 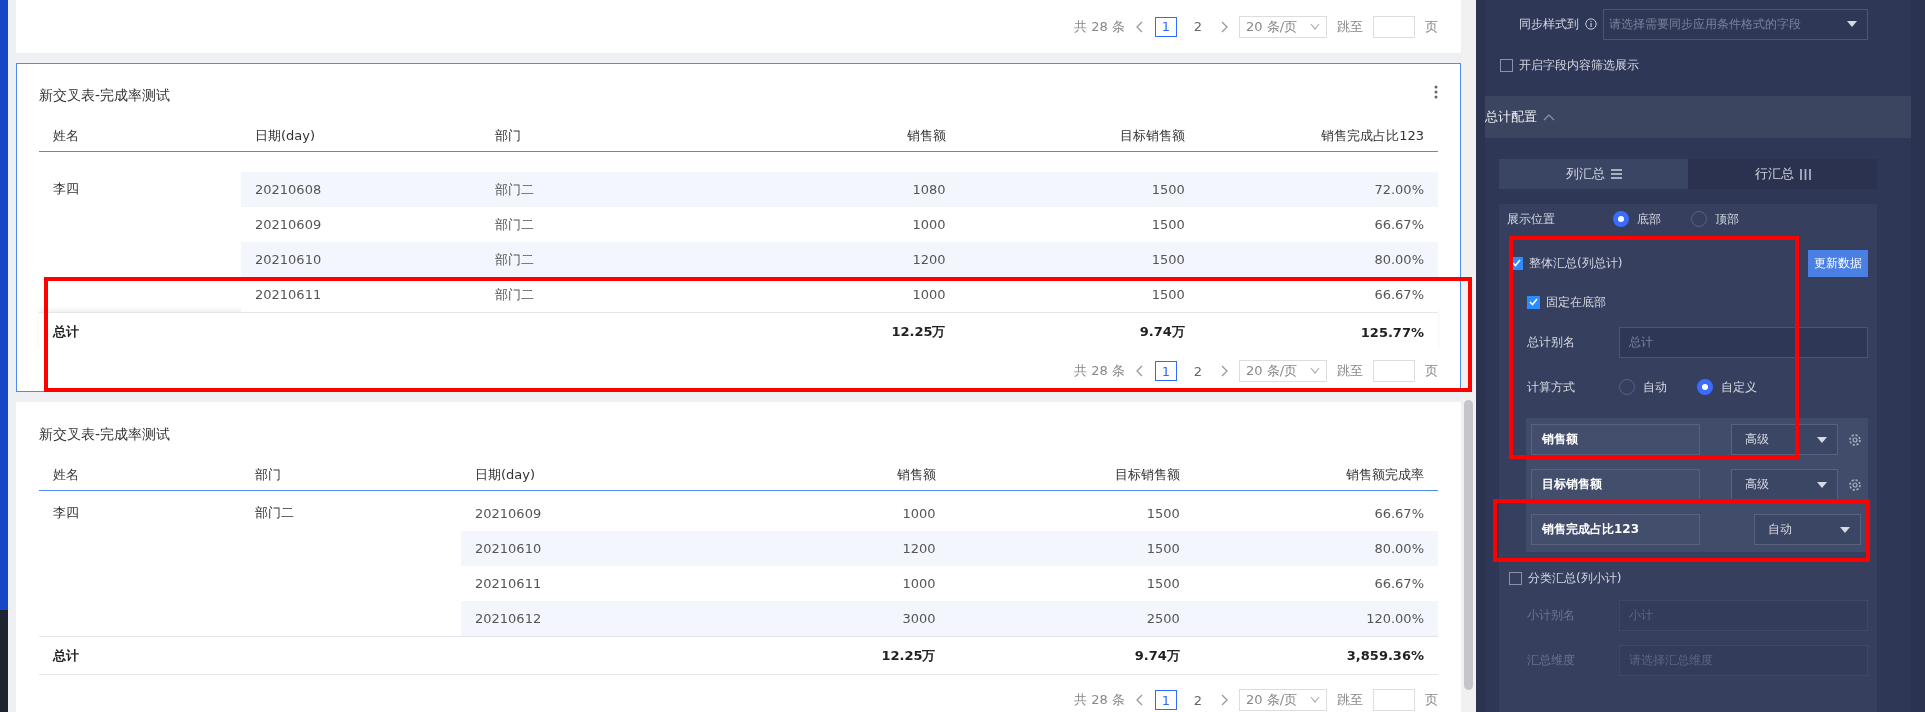 I want to click on aggregation-select: 自动, so click(x=1807, y=529).